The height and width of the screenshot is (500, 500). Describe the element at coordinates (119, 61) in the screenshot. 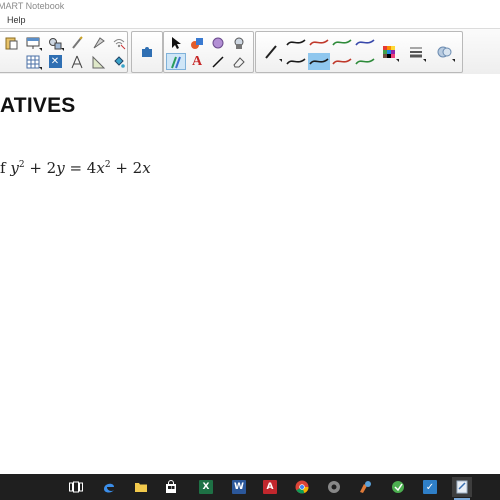

I see `fill-bucket-icon` at that location.